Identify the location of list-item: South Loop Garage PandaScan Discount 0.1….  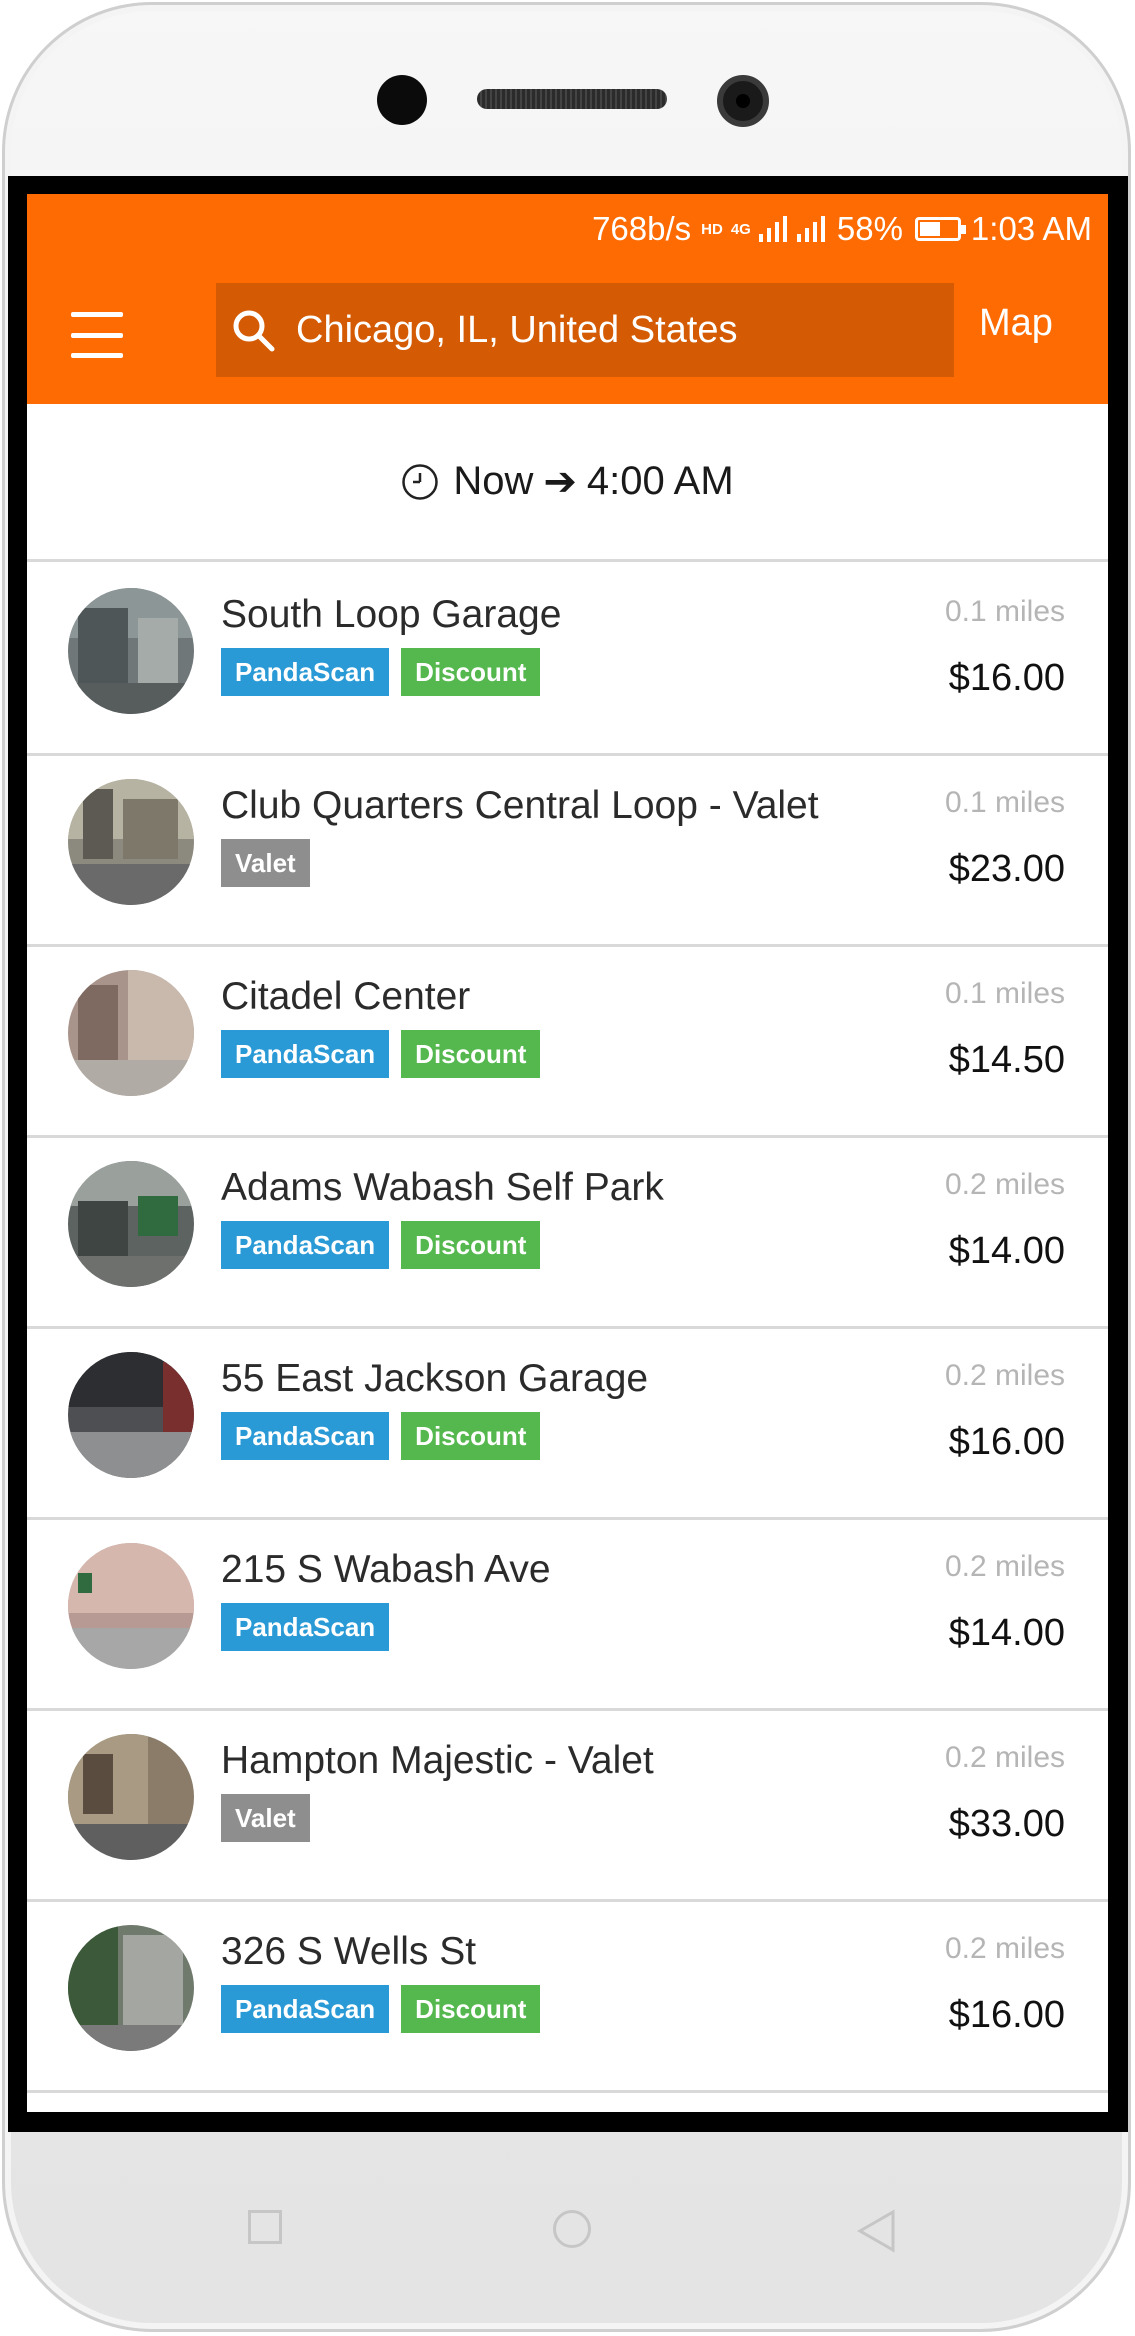
(567, 660).